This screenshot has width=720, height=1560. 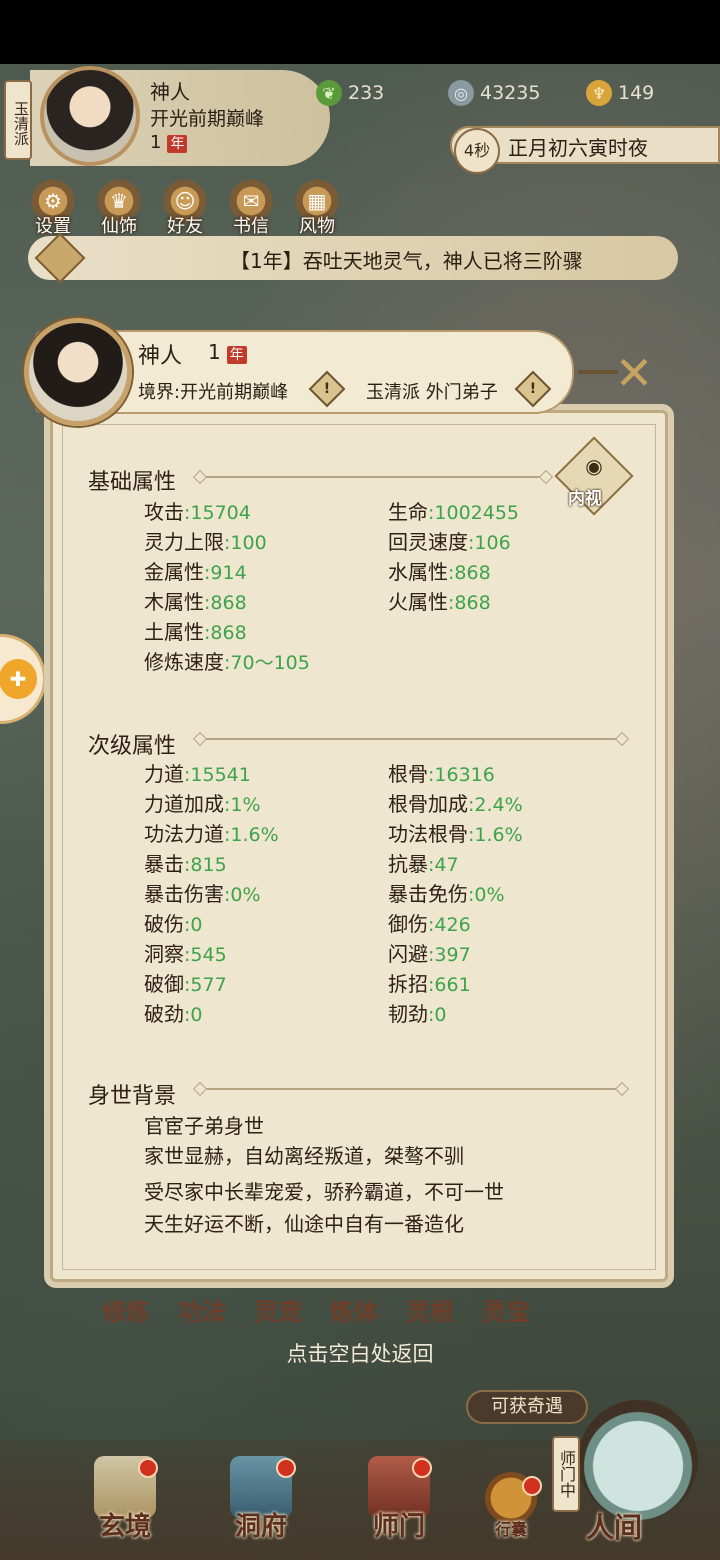 What do you see at coordinates (202, 892) in the screenshot?
I see `stat-crit-damage: 暴击伤害:0%` at bounding box center [202, 892].